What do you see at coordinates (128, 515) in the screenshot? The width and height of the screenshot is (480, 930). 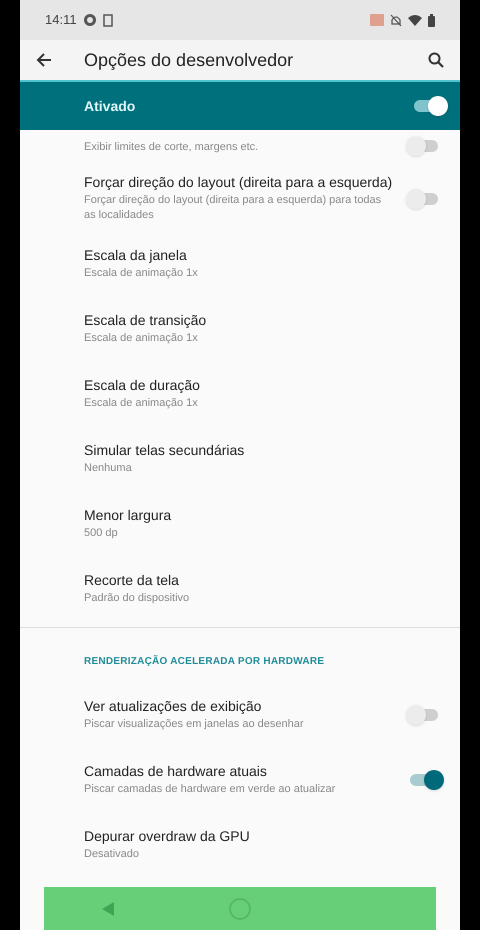 I see `setting-title: Menor largura` at bounding box center [128, 515].